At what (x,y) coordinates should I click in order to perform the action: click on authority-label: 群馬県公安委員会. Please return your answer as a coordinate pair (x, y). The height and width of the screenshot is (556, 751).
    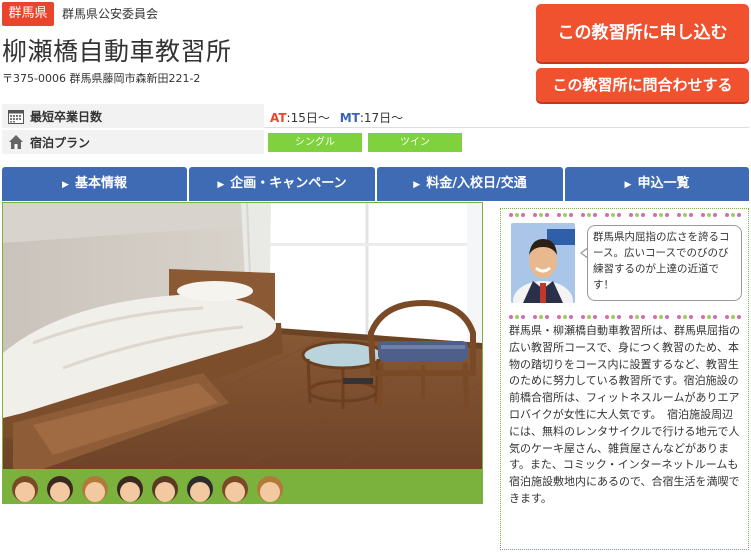
    Looking at the image, I should click on (110, 14).